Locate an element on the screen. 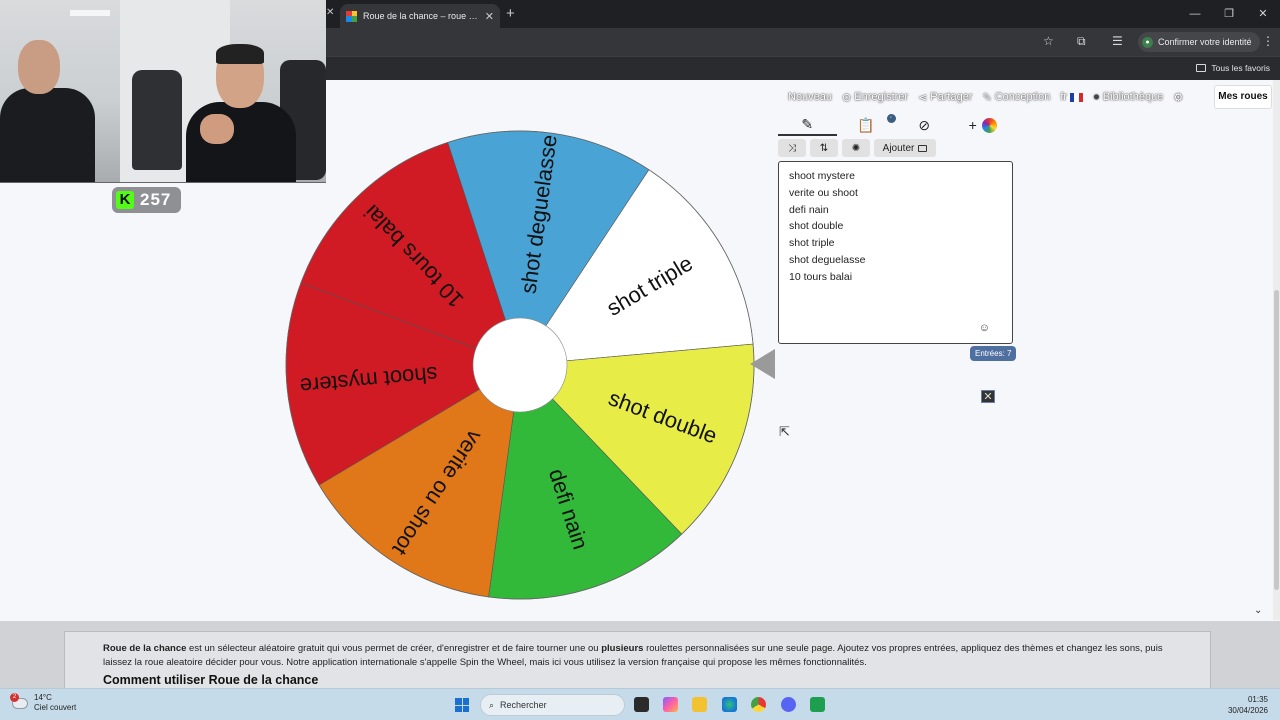  new-wheel-link: Nouveau is located at coordinates (810, 97).